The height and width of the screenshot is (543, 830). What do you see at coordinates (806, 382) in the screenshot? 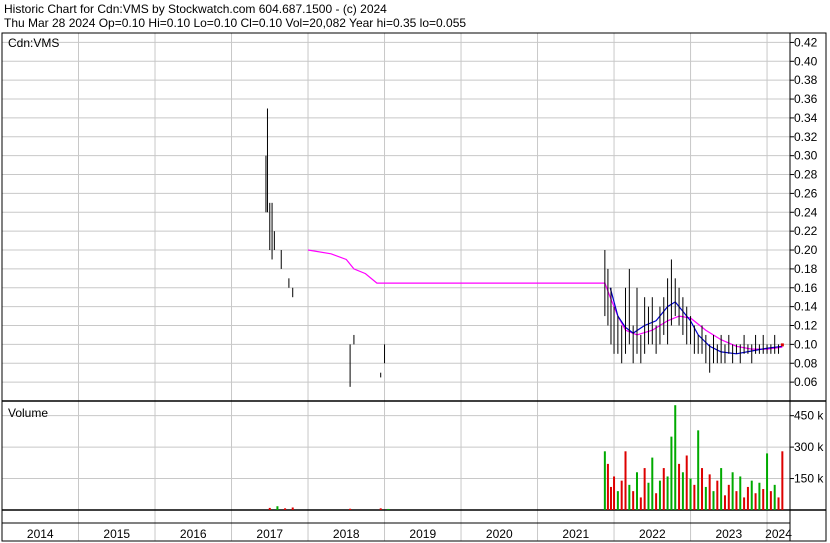
I see `price-tick-label: 0.06` at bounding box center [806, 382].